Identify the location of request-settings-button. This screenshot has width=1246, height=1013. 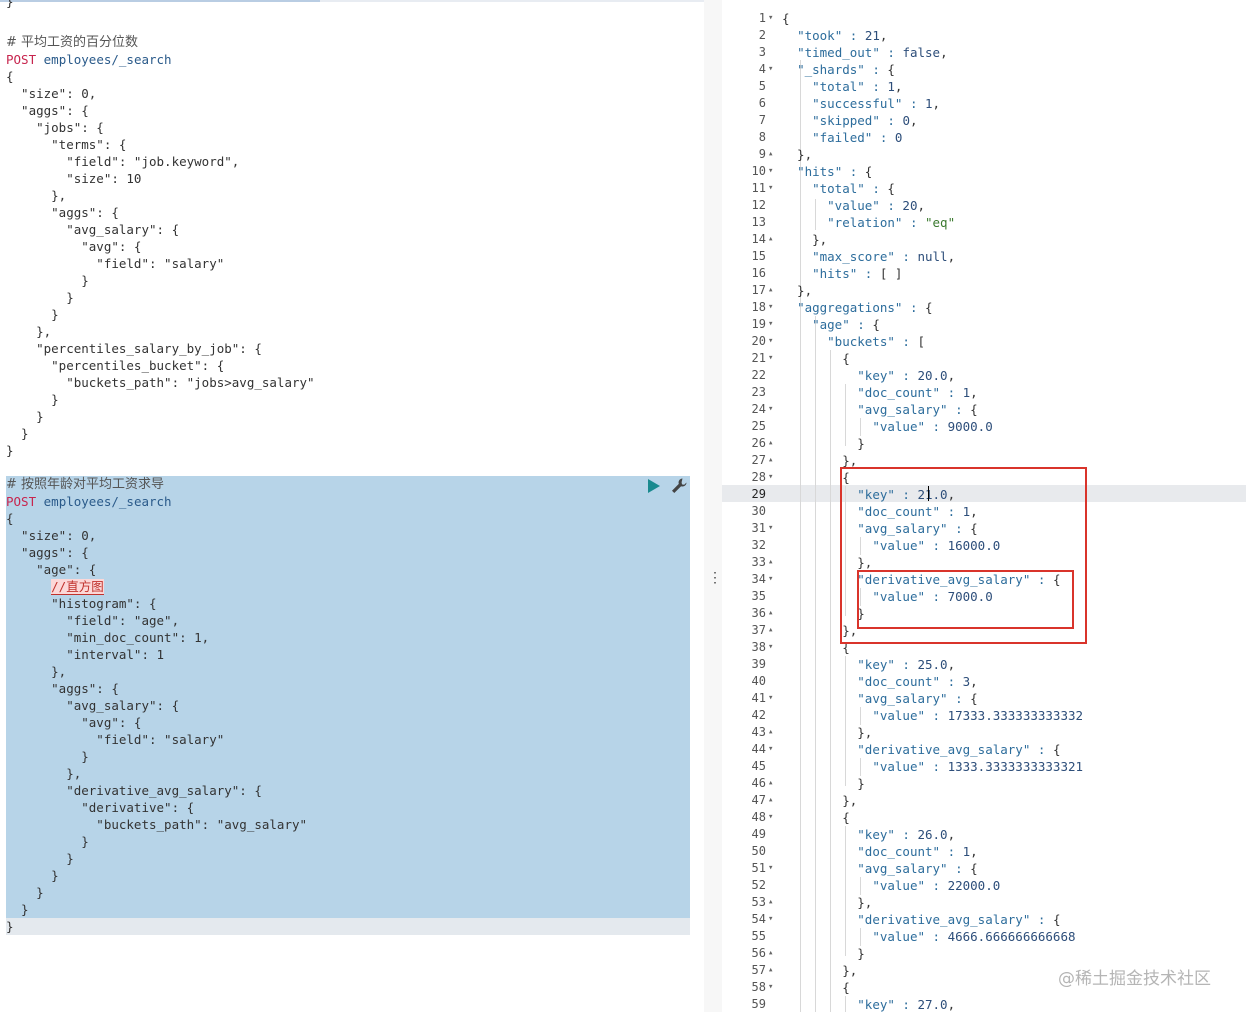
(679, 486).